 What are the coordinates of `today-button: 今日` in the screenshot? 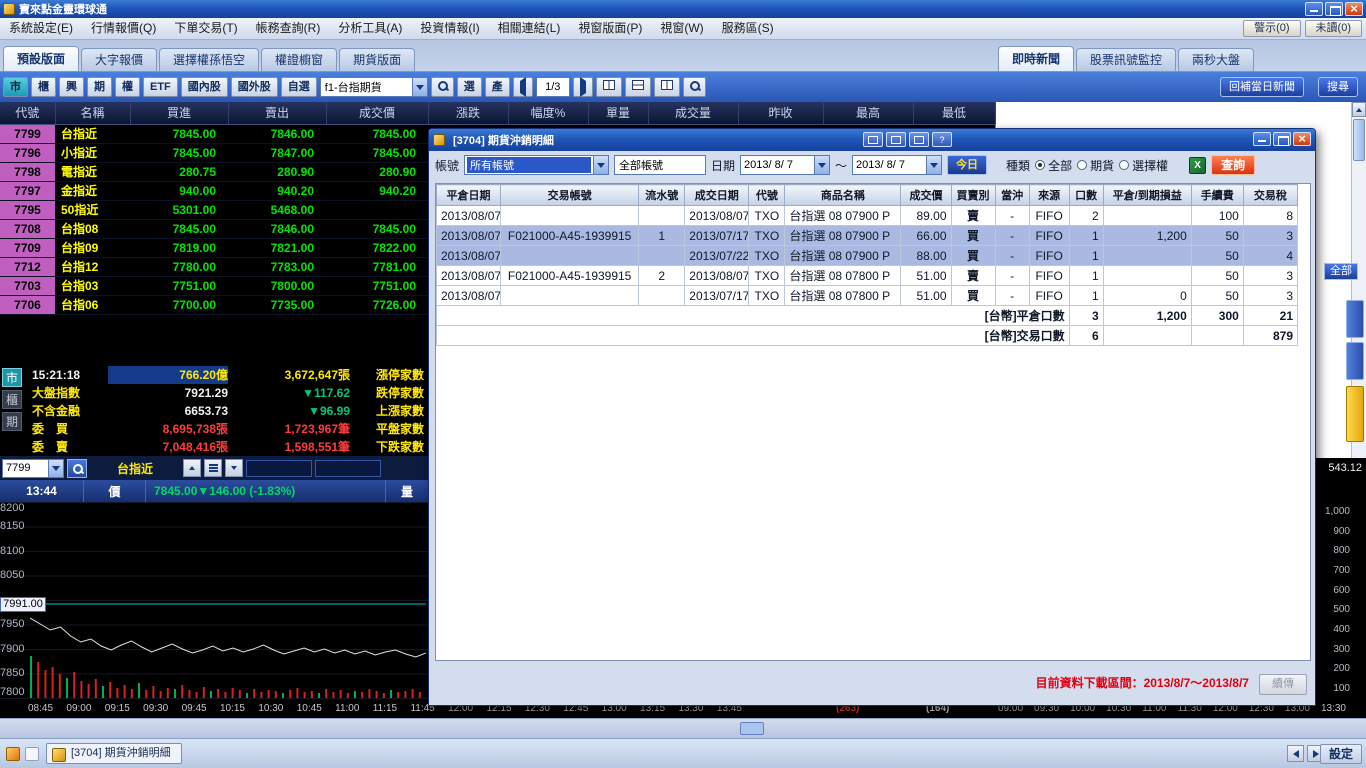 It's located at (967, 165).